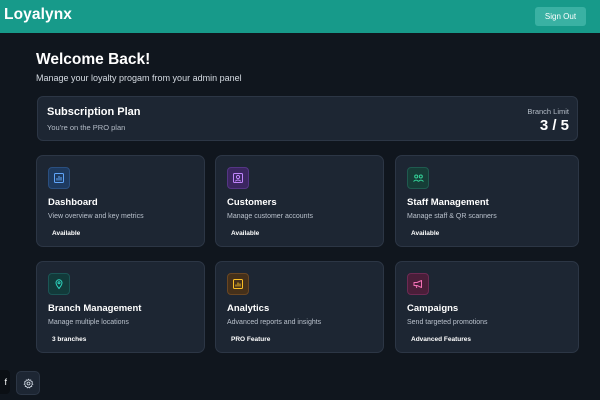 Image resolution: width=600 pixels, height=400 pixels. Describe the element at coordinates (86, 127) in the screenshot. I see `subscription-plan-text: You're on the PRO plan` at that location.